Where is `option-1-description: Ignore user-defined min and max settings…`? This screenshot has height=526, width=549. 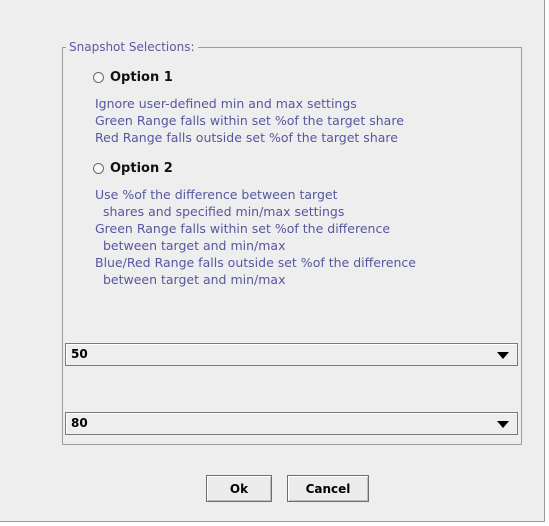 option-1-description: Ignore user-defined min and max settings… is located at coordinates (249, 120).